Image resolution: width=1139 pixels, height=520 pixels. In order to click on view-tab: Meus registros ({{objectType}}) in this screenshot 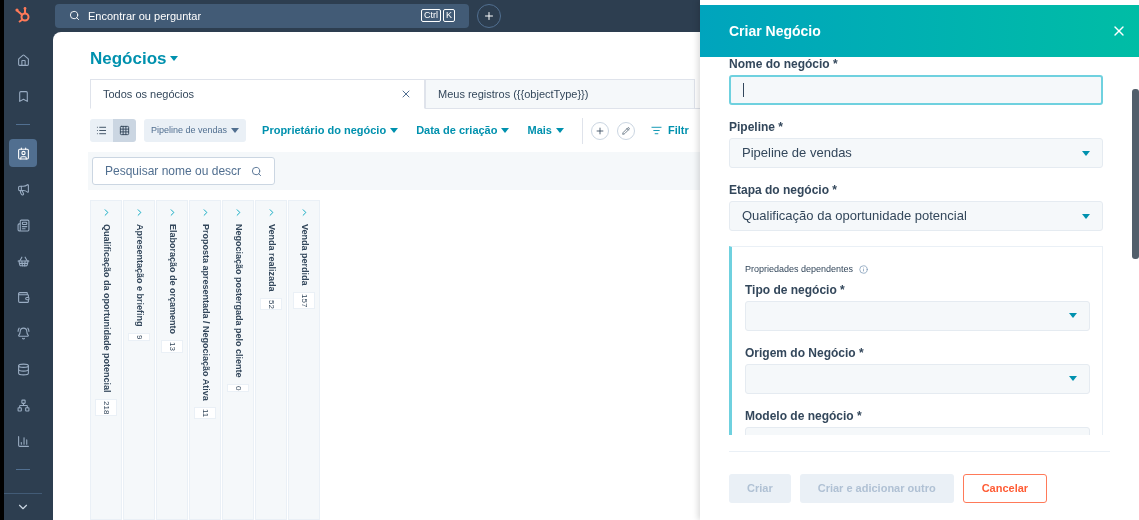, I will do `click(560, 94)`.